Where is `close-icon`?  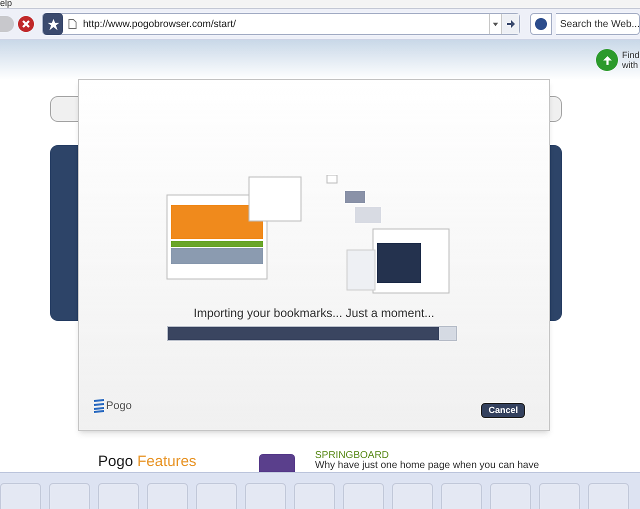 close-icon is located at coordinates (26, 24).